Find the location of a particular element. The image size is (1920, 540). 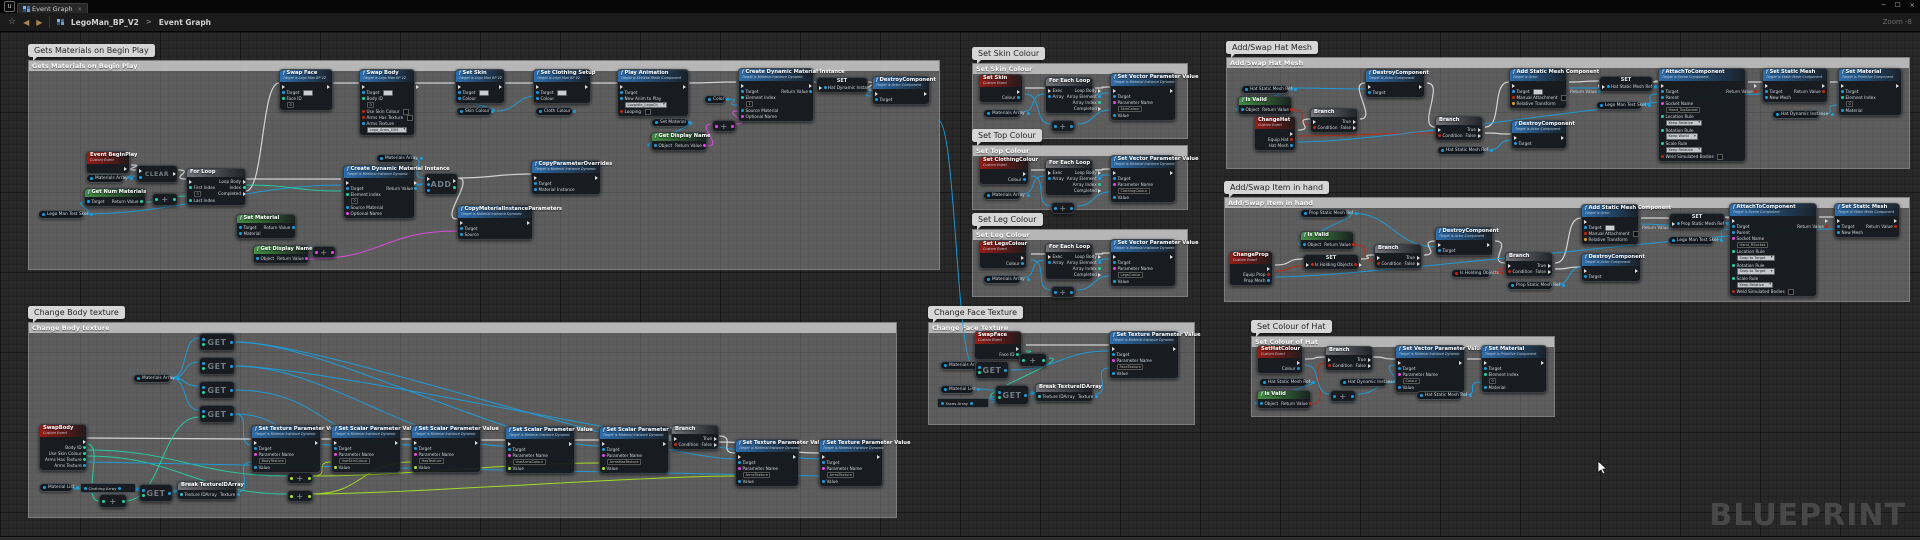

node-set-skin: Set Skin Custom Event Colour is located at coordinates (1001, 88).